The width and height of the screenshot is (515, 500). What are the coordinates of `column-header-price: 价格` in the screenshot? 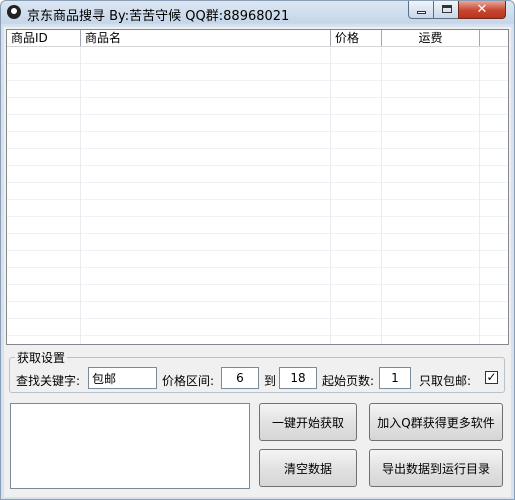 It's located at (356, 38).